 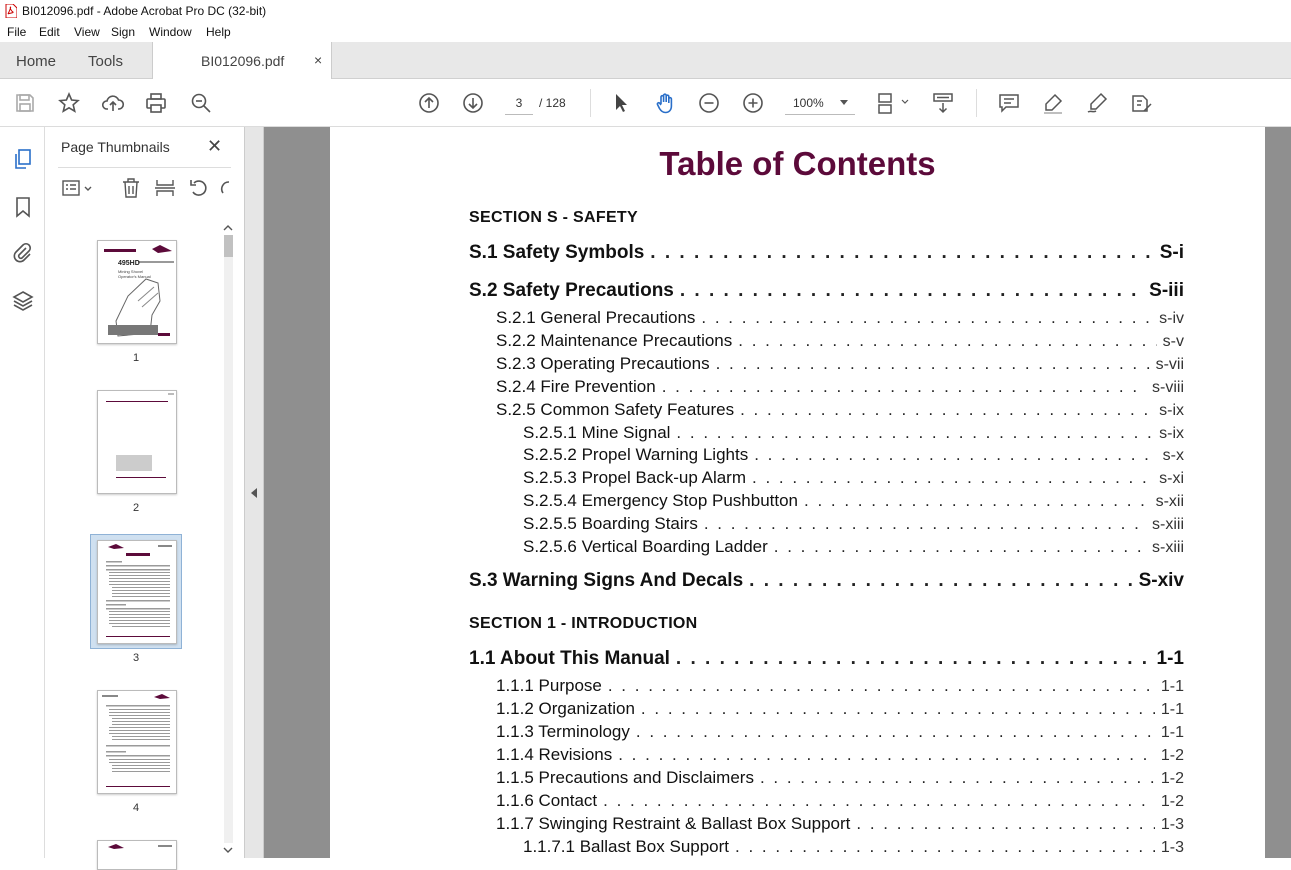 What do you see at coordinates (853, 455) in the screenshot?
I see `toc-entry: S.2.5.2 Propel Warning Lights s-x` at bounding box center [853, 455].